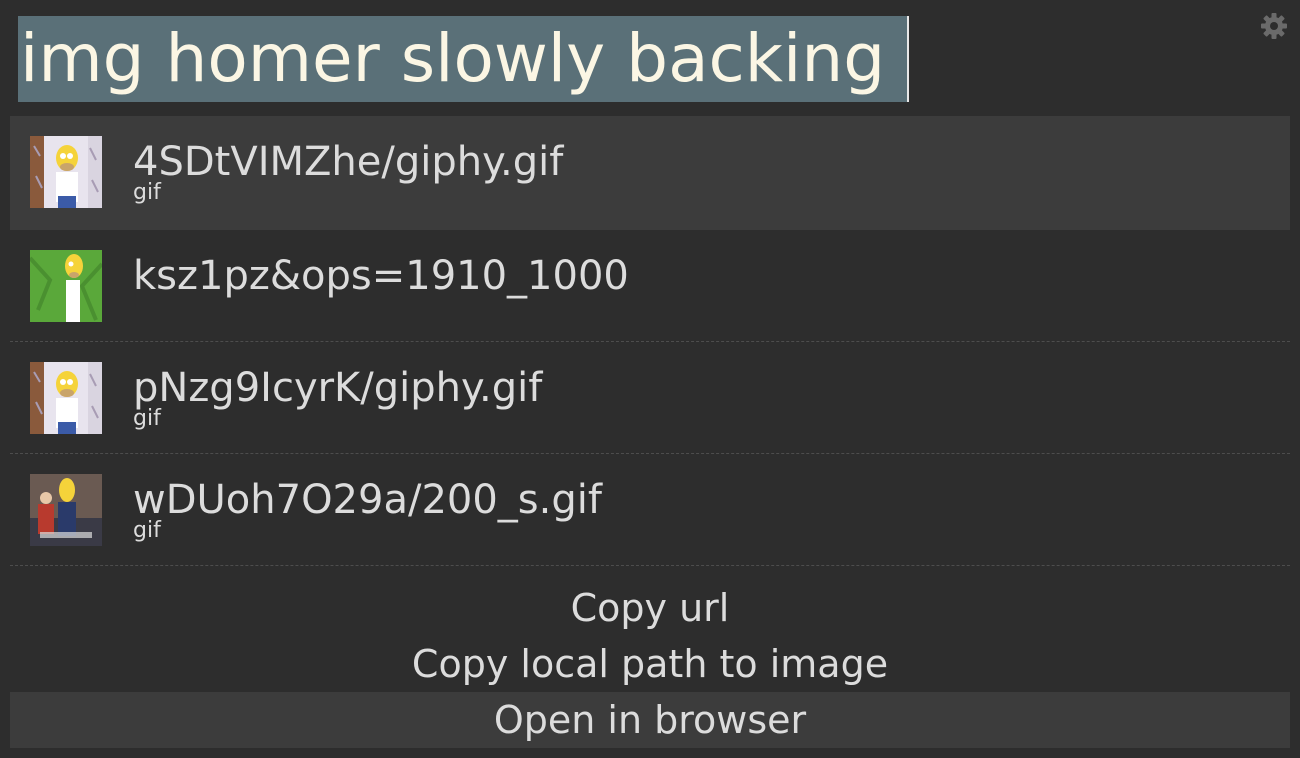 This screenshot has height=758, width=1300. I want to click on result-title: wDUoh7O29a/200_s.gif, so click(367, 500).